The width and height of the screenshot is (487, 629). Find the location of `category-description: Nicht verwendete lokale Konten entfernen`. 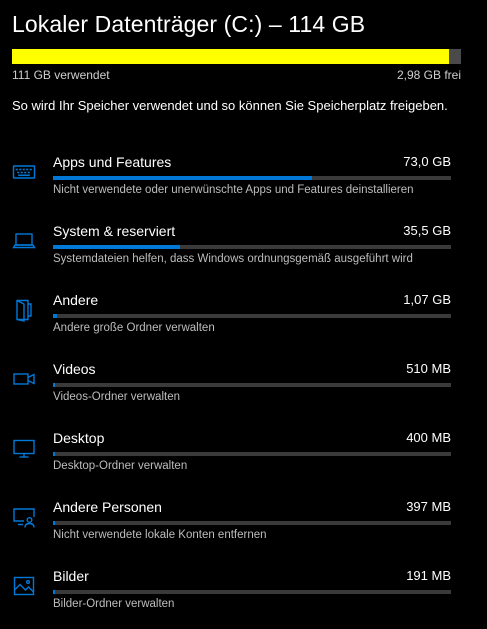

category-description: Nicht verwendete lokale Konten entfernen is located at coordinates (160, 535).